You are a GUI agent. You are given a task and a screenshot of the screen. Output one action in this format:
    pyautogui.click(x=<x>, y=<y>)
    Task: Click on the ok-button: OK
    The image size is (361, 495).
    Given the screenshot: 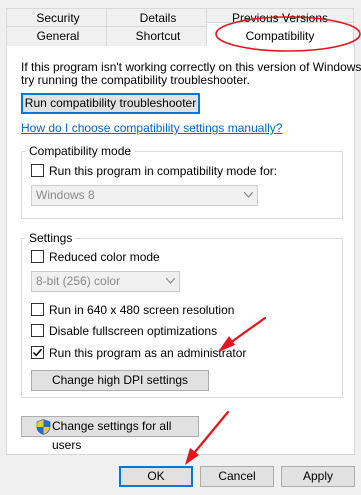 What is the action you would take?
    pyautogui.click(x=156, y=476)
    